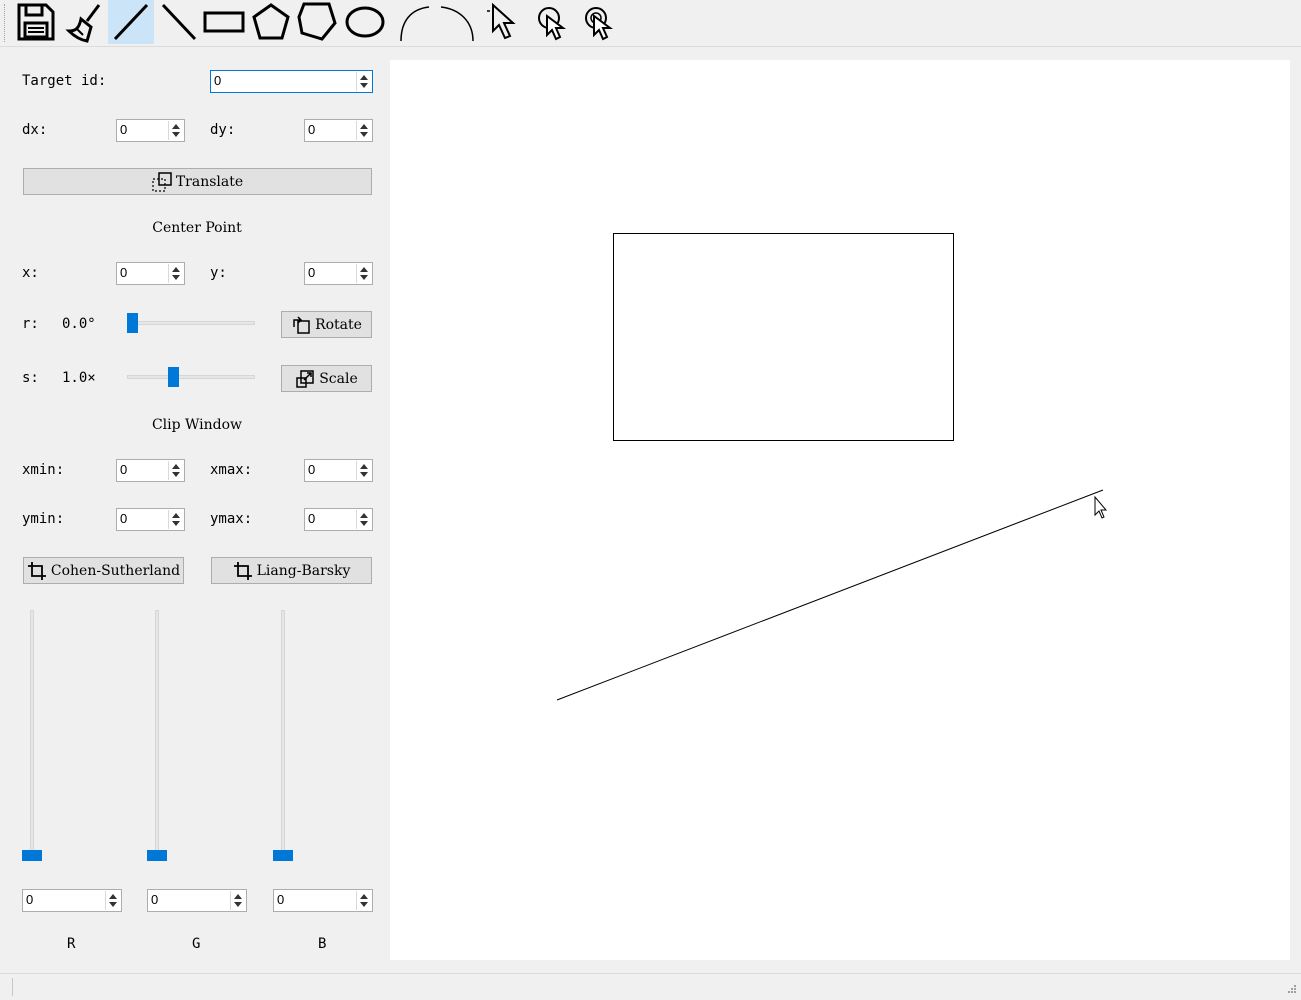 The height and width of the screenshot is (1000, 1301). Describe the element at coordinates (1291, 990) in the screenshot. I see `resize-grip-icon` at that location.